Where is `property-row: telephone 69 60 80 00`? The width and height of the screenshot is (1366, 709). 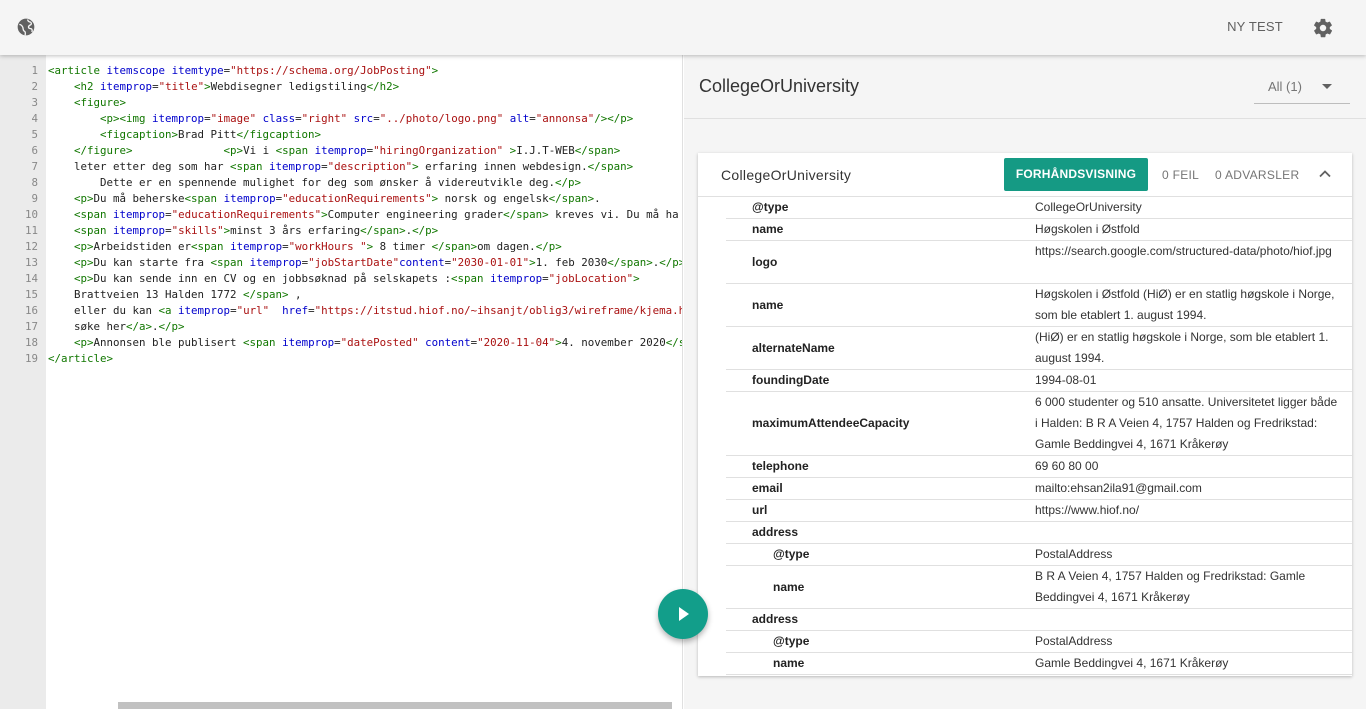 property-row: telephone 69 60 80 00 is located at coordinates (1039, 467).